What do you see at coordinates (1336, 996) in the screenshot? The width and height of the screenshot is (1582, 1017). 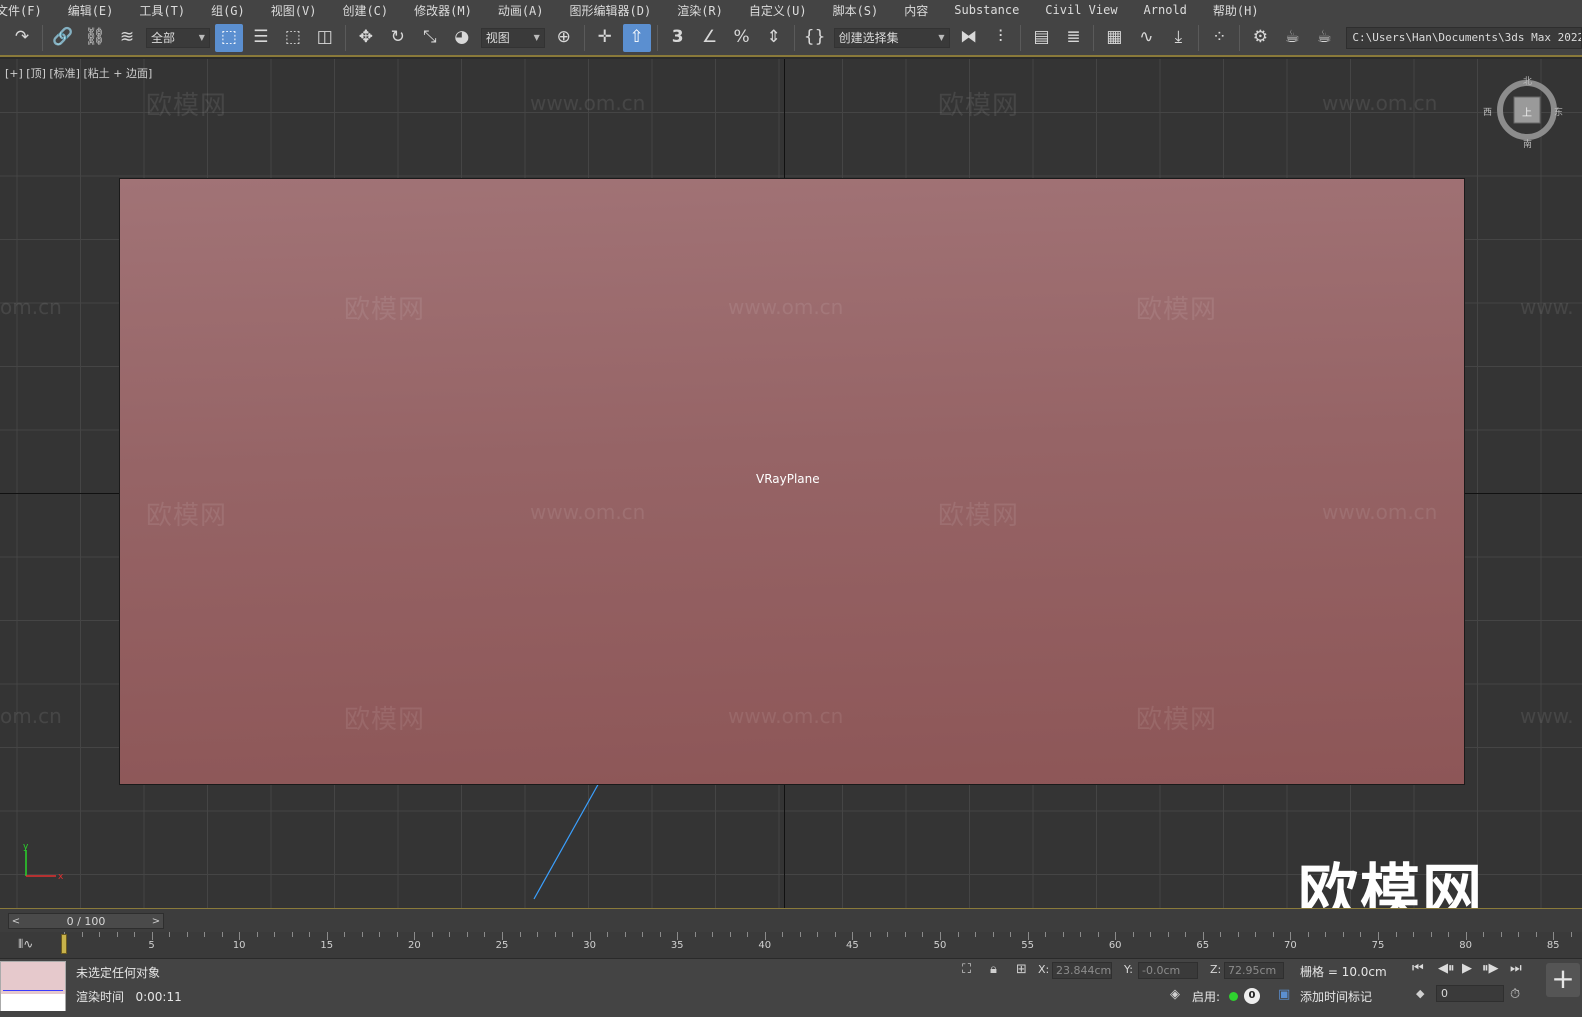 I see `add-time-tag-button: 添加时间标记` at bounding box center [1336, 996].